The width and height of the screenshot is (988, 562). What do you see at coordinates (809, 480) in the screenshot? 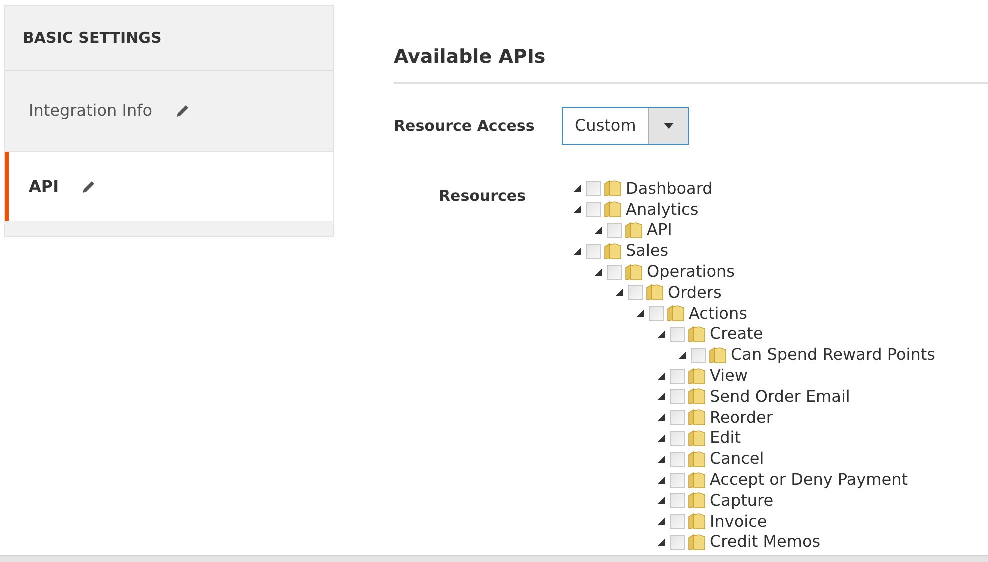
I see `tree-item-label: Accept or Deny Payment` at bounding box center [809, 480].